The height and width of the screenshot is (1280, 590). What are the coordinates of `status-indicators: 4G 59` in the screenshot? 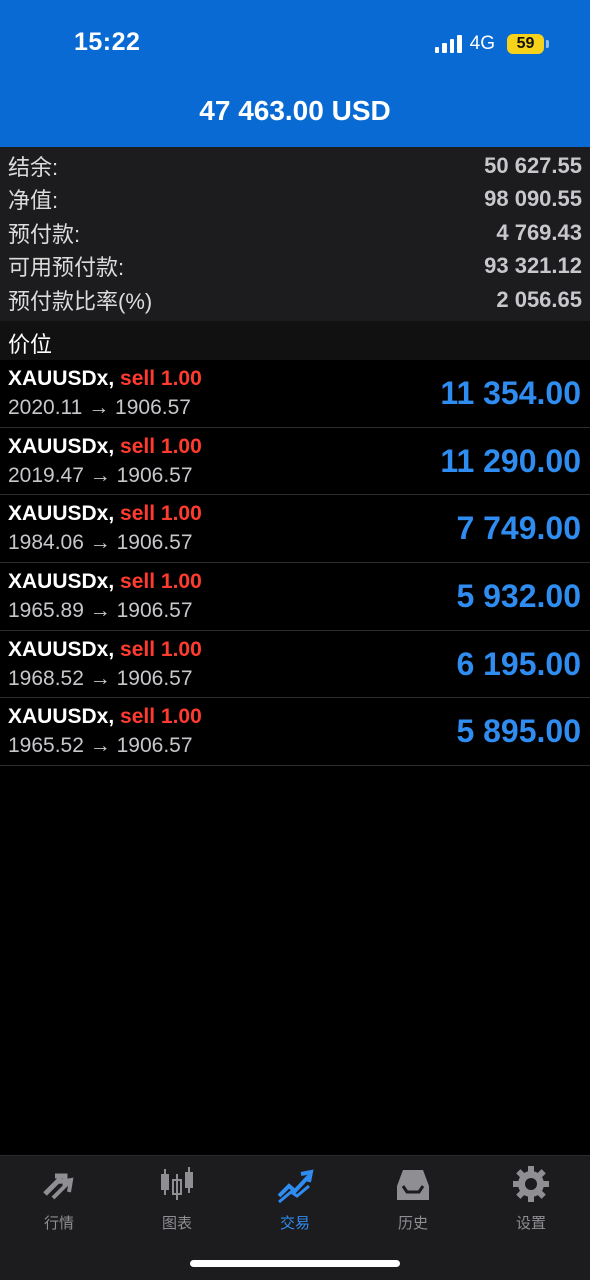 It's located at (491, 44).